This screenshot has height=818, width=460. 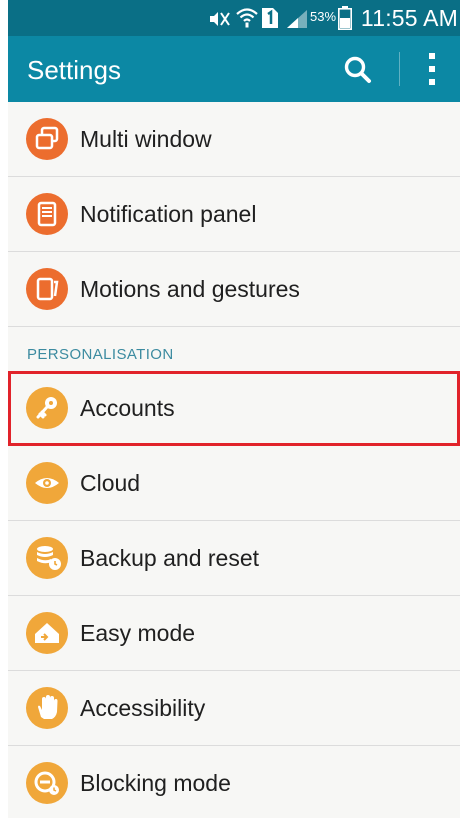 What do you see at coordinates (47, 289) in the screenshot?
I see `motions-icon` at bounding box center [47, 289].